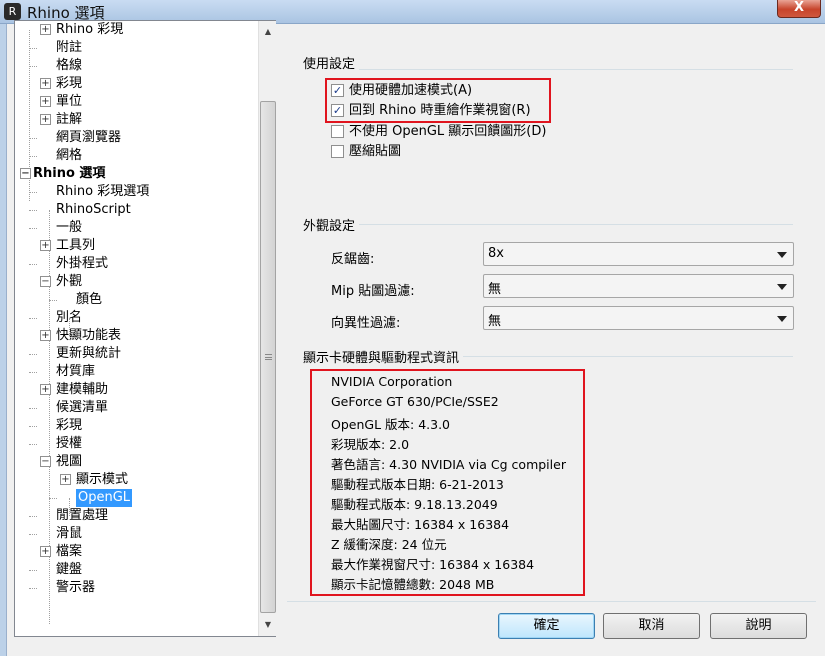 Image resolution: width=825 pixels, height=656 pixels. Describe the element at coordinates (89, 299) in the screenshot. I see `tree-item-label: 顏色` at that location.